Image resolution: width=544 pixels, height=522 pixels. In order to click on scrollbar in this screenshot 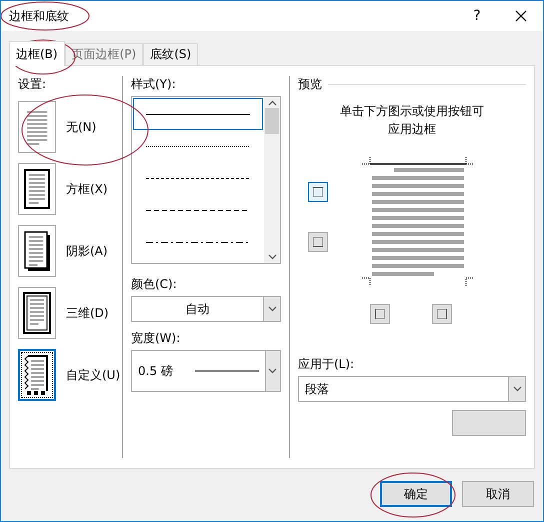, I will do `click(272, 180)`.